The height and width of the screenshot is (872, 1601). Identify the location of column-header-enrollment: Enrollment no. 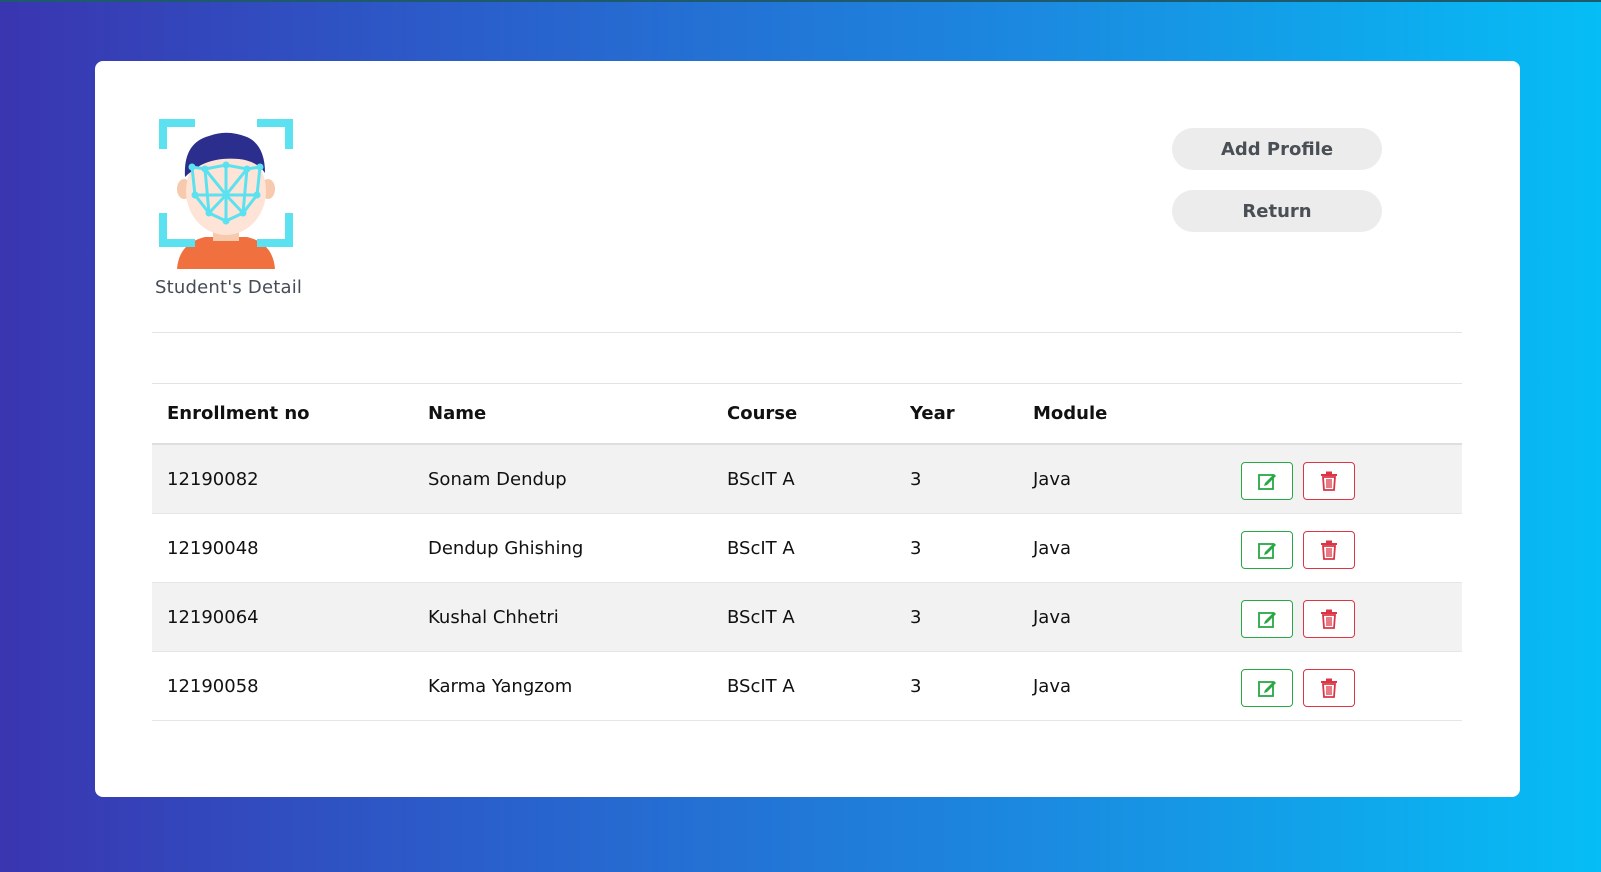
(290, 414).